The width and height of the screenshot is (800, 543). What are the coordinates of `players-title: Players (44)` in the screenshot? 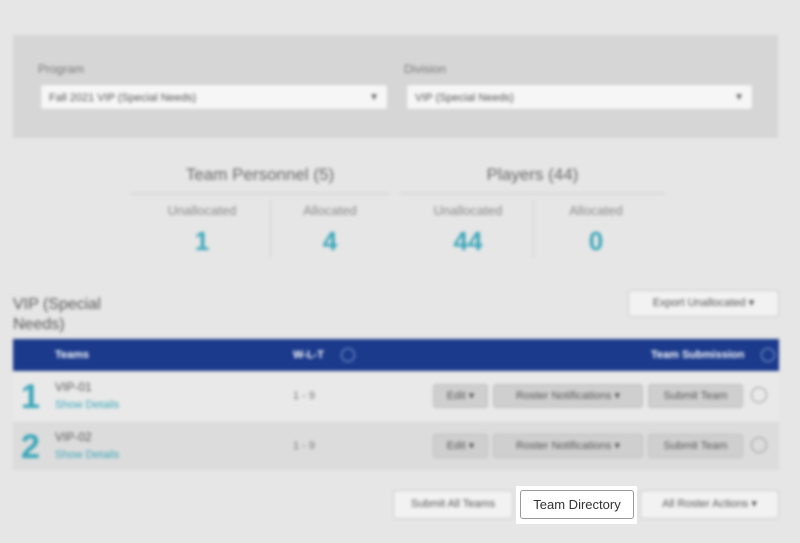 It's located at (532, 174).